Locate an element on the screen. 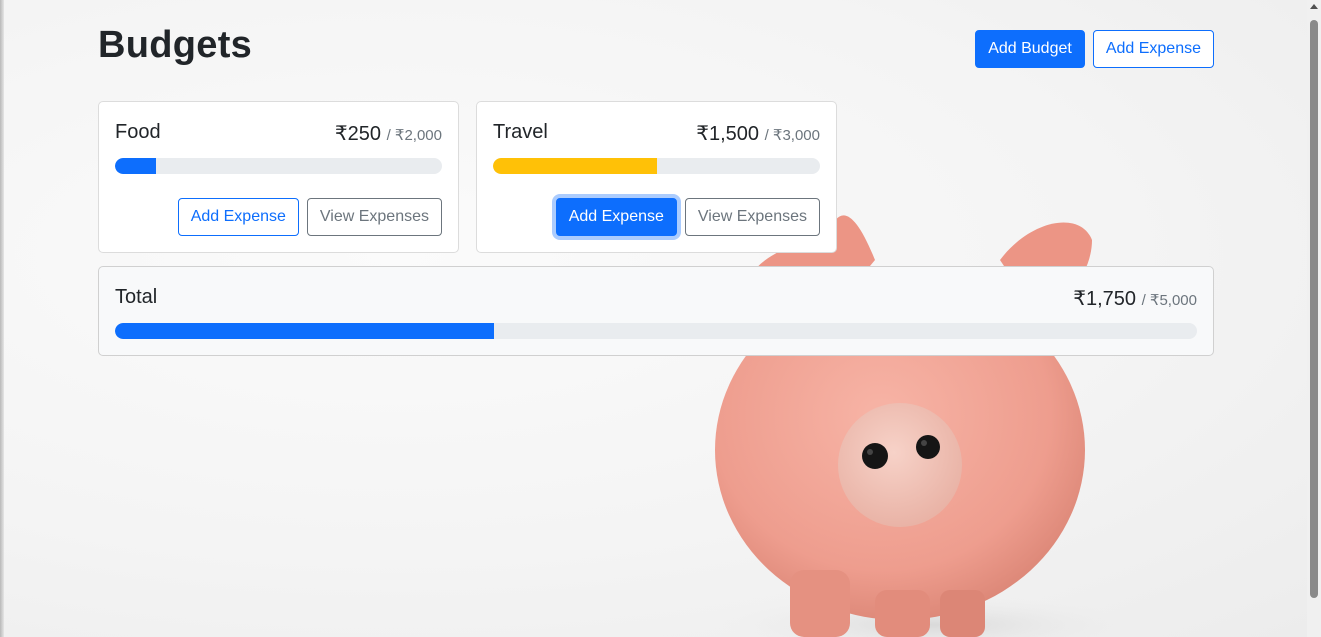 This screenshot has width=1321, height=637. total-spent: ₹1,750 is located at coordinates (1105, 299).